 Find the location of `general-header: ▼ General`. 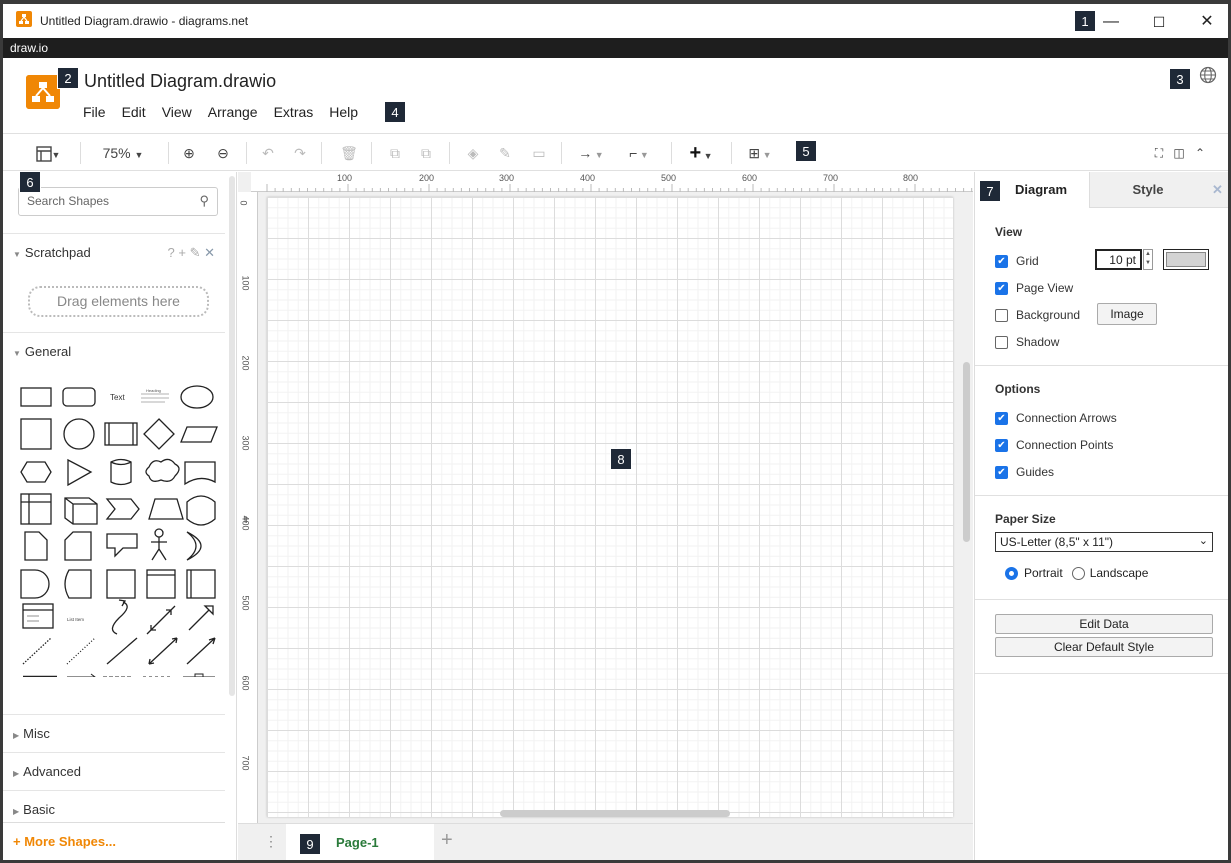

general-header: ▼ General is located at coordinates (114, 351).